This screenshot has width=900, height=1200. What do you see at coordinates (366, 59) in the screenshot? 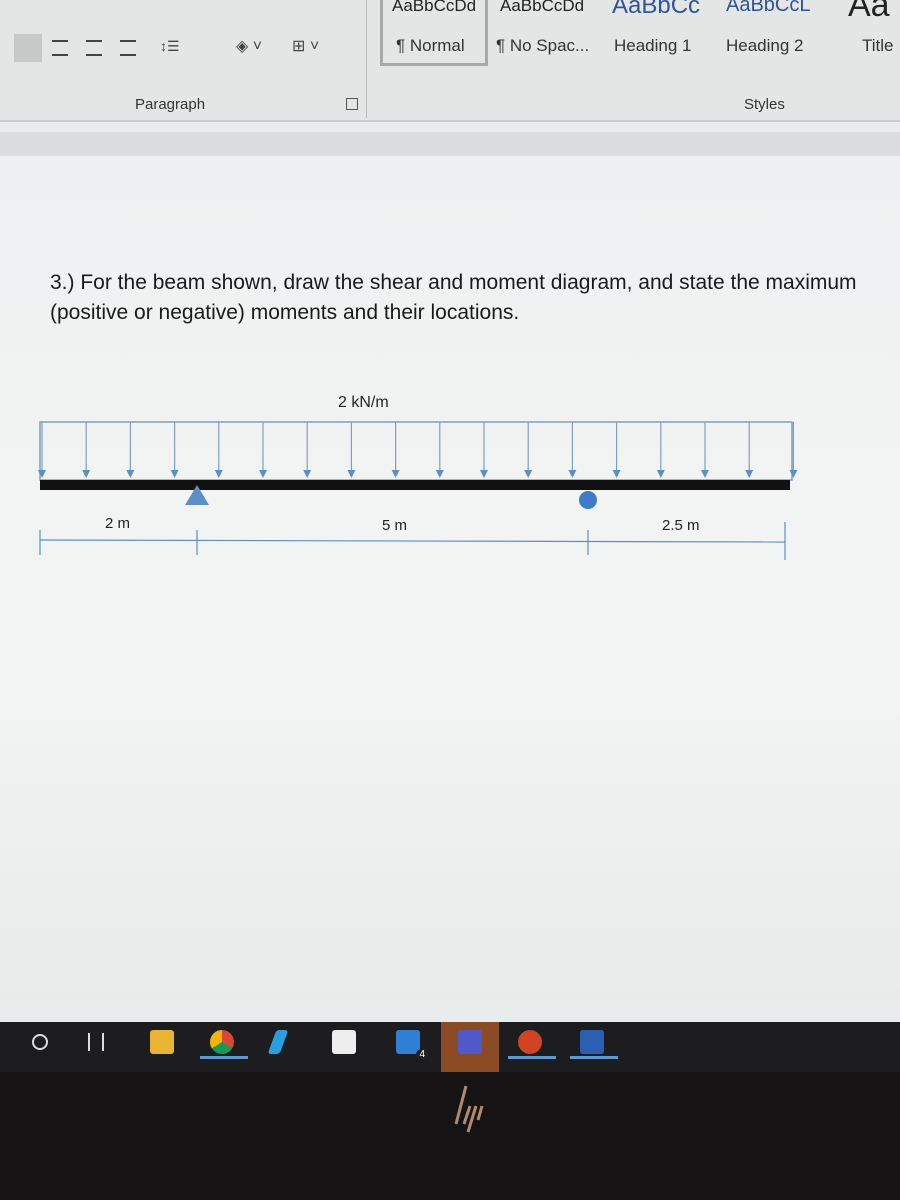
I see `group-divider` at bounding box center [366, 59].